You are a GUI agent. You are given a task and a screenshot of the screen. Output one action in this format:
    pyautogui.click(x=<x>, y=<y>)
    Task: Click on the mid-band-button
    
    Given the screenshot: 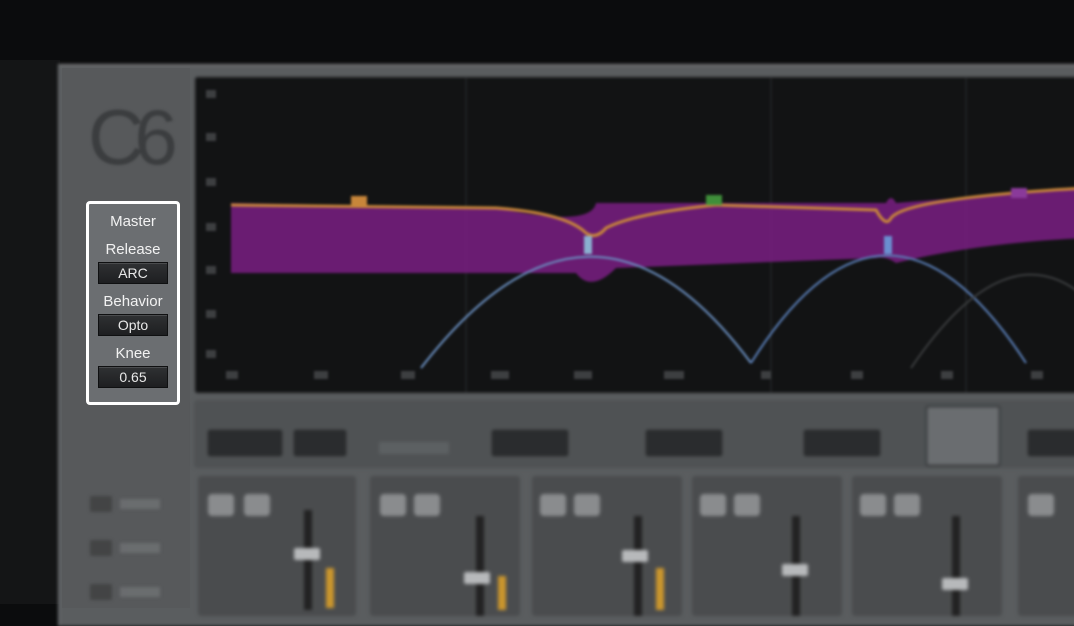 What is the action you would take?
    pyautogui.click(x=684, y=443)
    